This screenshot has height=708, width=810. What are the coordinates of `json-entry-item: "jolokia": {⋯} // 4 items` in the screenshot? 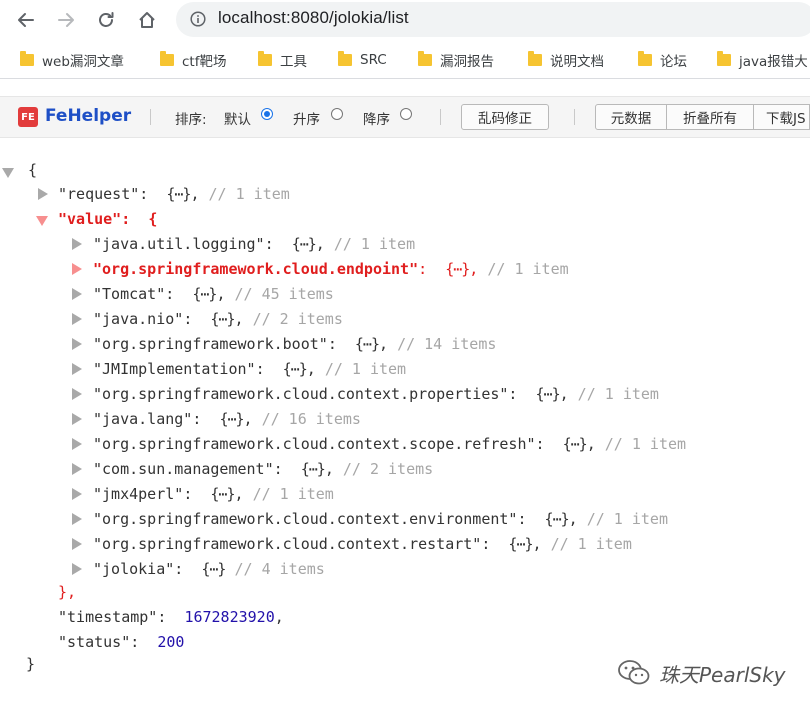 It's located at (209, 569).